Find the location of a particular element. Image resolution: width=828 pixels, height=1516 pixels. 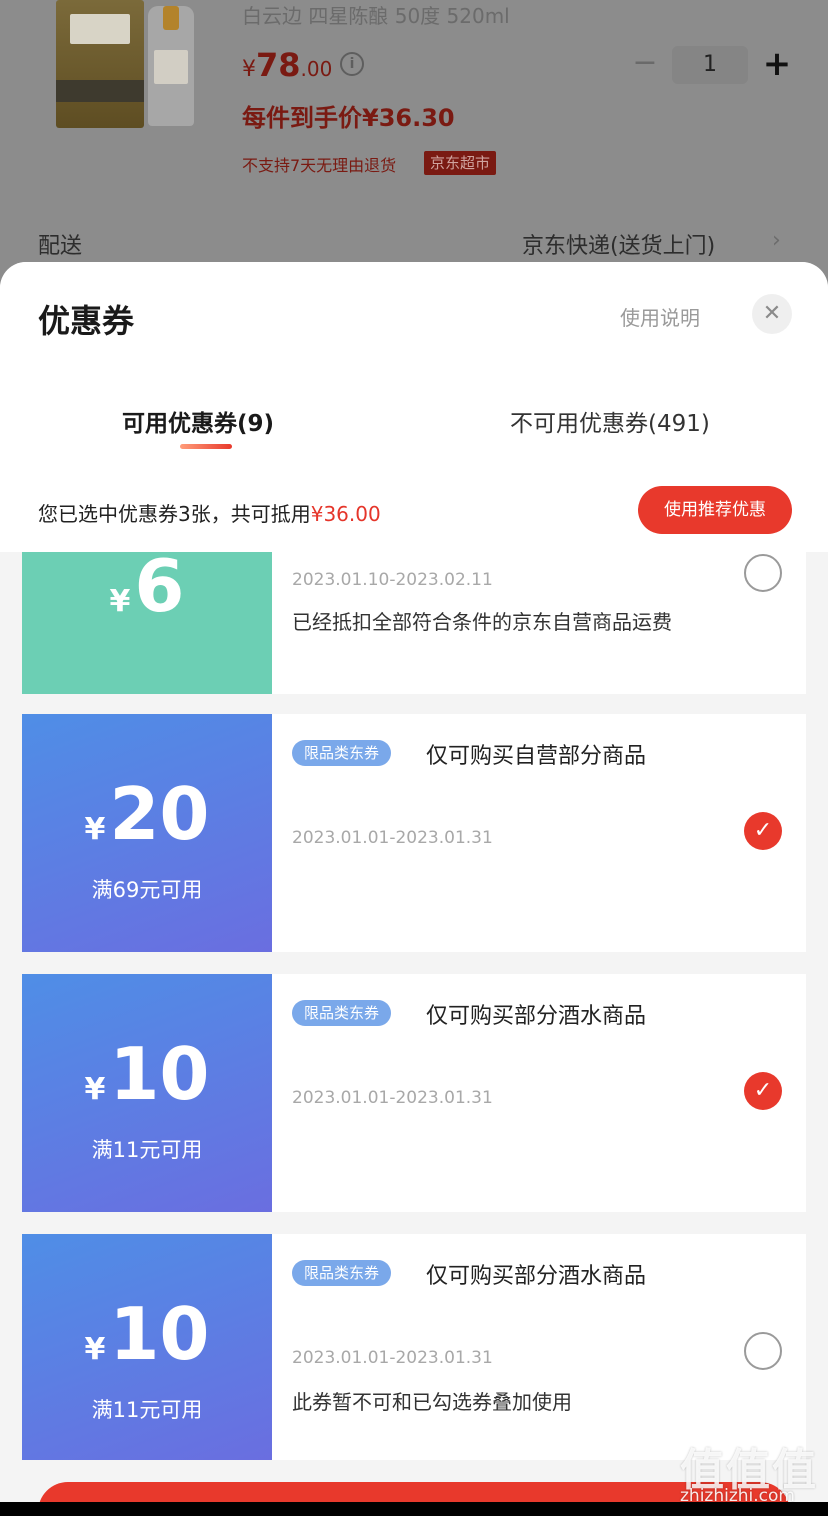

product-title: 白云边 四星陈酿 50度 520ml is located at coordinates (376, 16).